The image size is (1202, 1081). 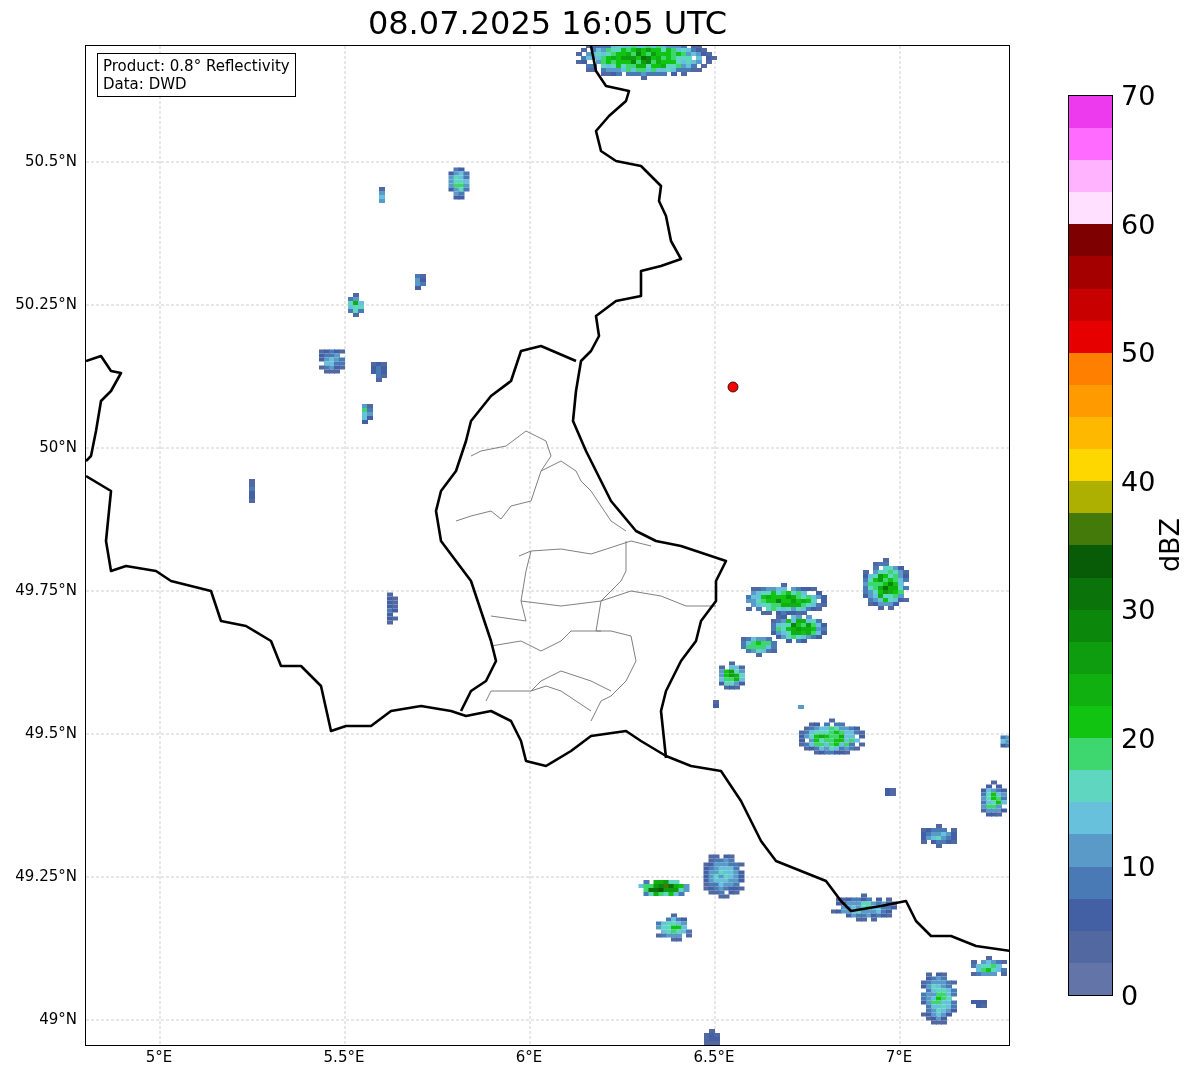 What do you see at coordinates (50, 733) in the screenshot?
I see `latitude-label: 49.5°N` at bounding box center [50, 733].